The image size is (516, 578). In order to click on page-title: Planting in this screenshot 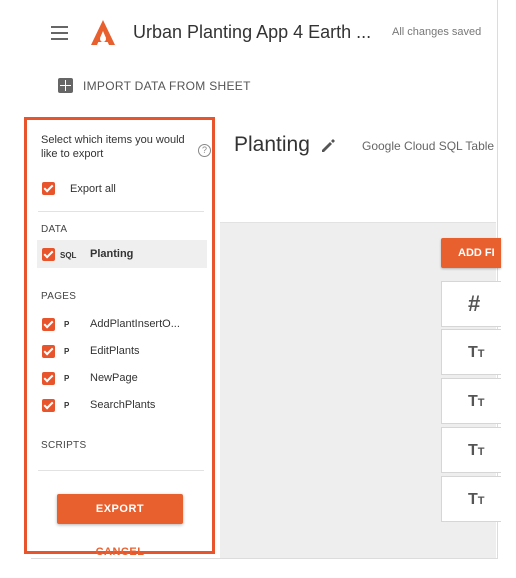, I will do `click(272, 144)`.